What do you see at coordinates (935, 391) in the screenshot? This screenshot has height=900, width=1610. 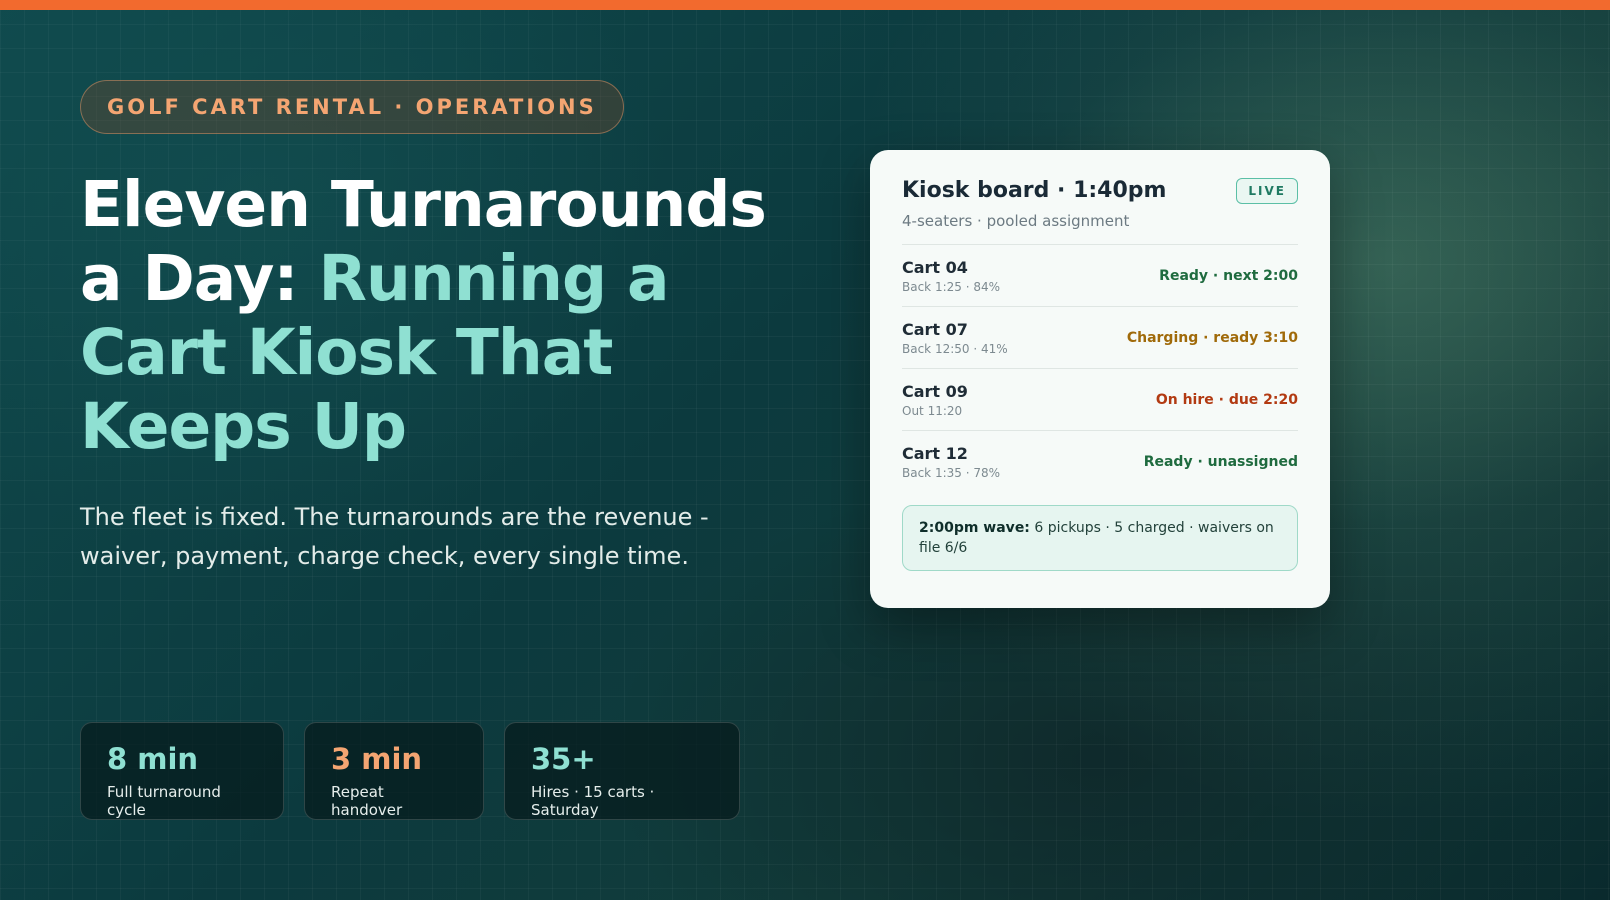 I see `cart-name: Cart 09` at bounding box center [935, 391].